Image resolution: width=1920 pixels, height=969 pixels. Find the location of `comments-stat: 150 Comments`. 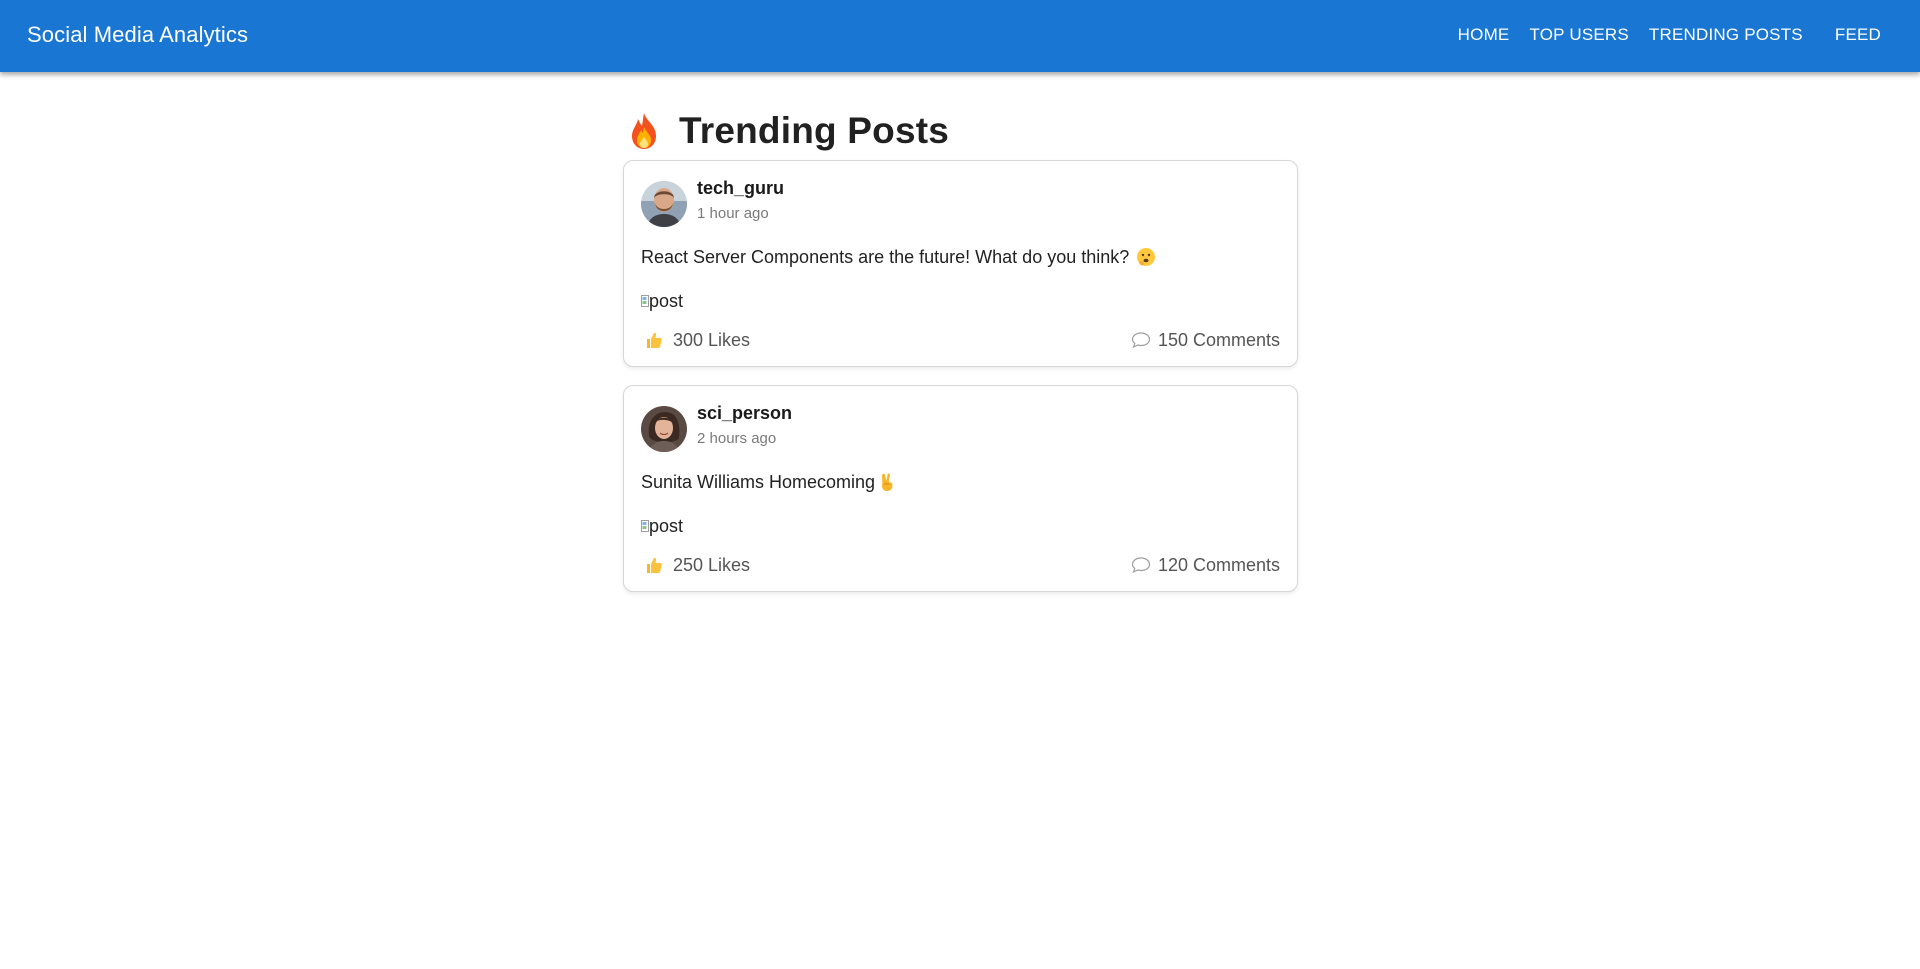

comments-stat: 150 Comments is located at coordinates (1205, 340).